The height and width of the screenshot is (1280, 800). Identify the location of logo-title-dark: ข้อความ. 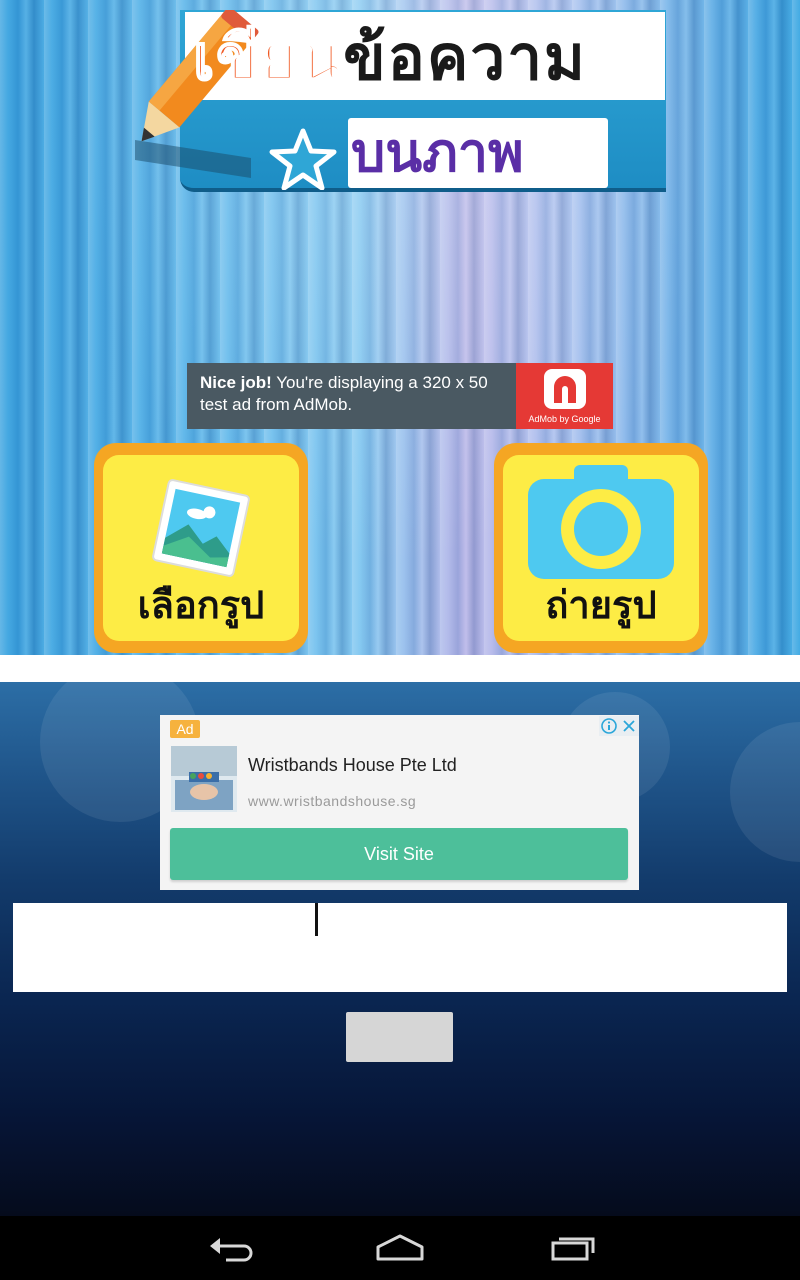
(465, 57).